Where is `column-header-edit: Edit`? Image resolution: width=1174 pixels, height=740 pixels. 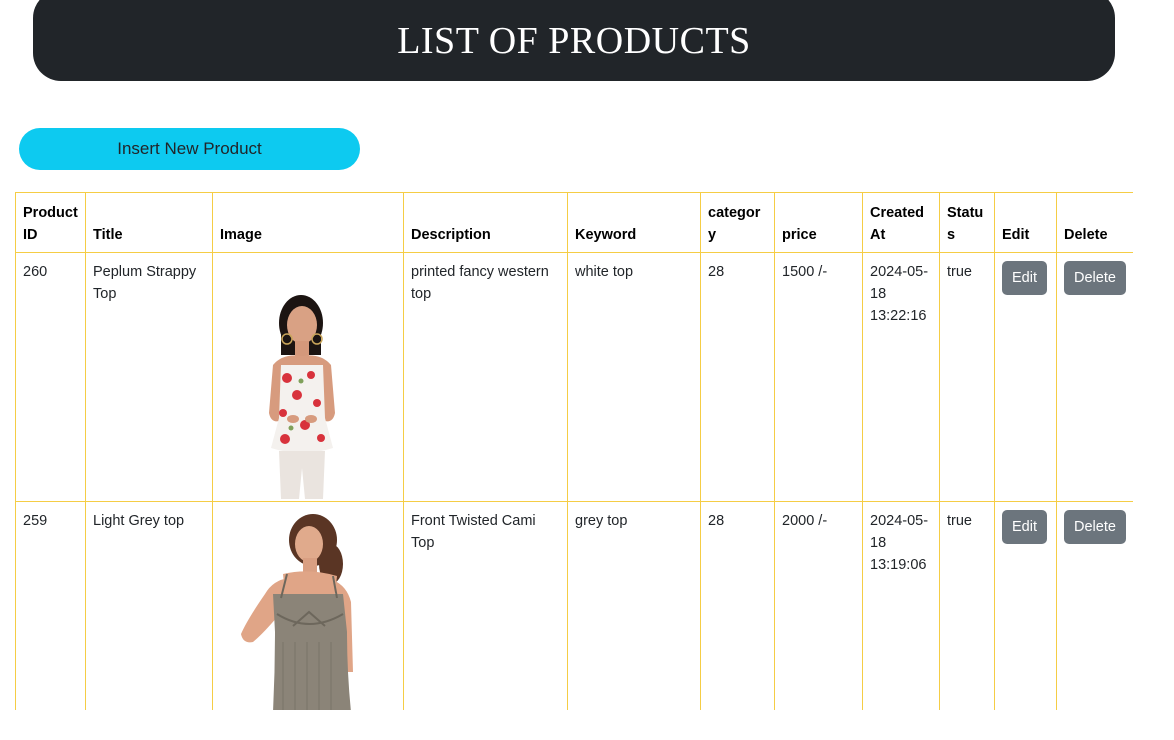
column-header-edit: Edit is located at coordinates (1025, 222).